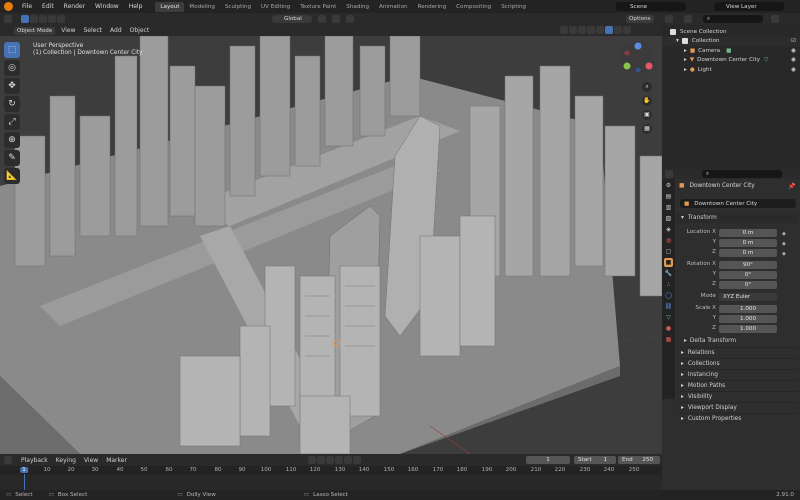 The image size is (800, 500). What do you see at coordinates (116, 460) in the screenshot?
I see `menu-marker: Marker` at bounding box center [116, 460].